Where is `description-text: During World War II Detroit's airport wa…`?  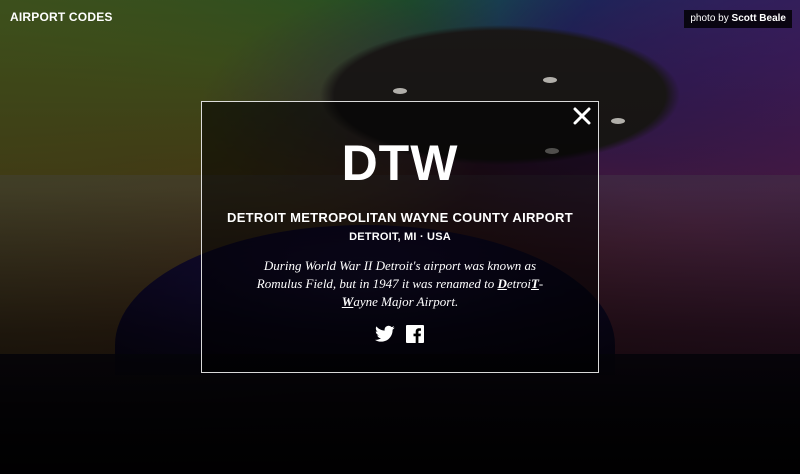
description-text: During World War II Detroit's airport wa… is located at coordinates (396, 274).